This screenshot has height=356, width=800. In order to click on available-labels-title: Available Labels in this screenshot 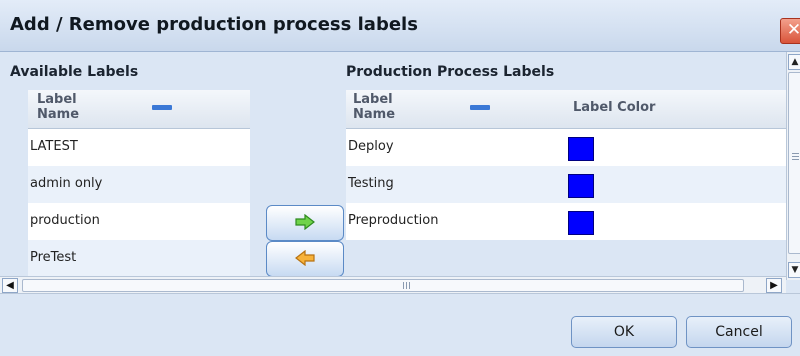, I will do `click(74, 72)`.